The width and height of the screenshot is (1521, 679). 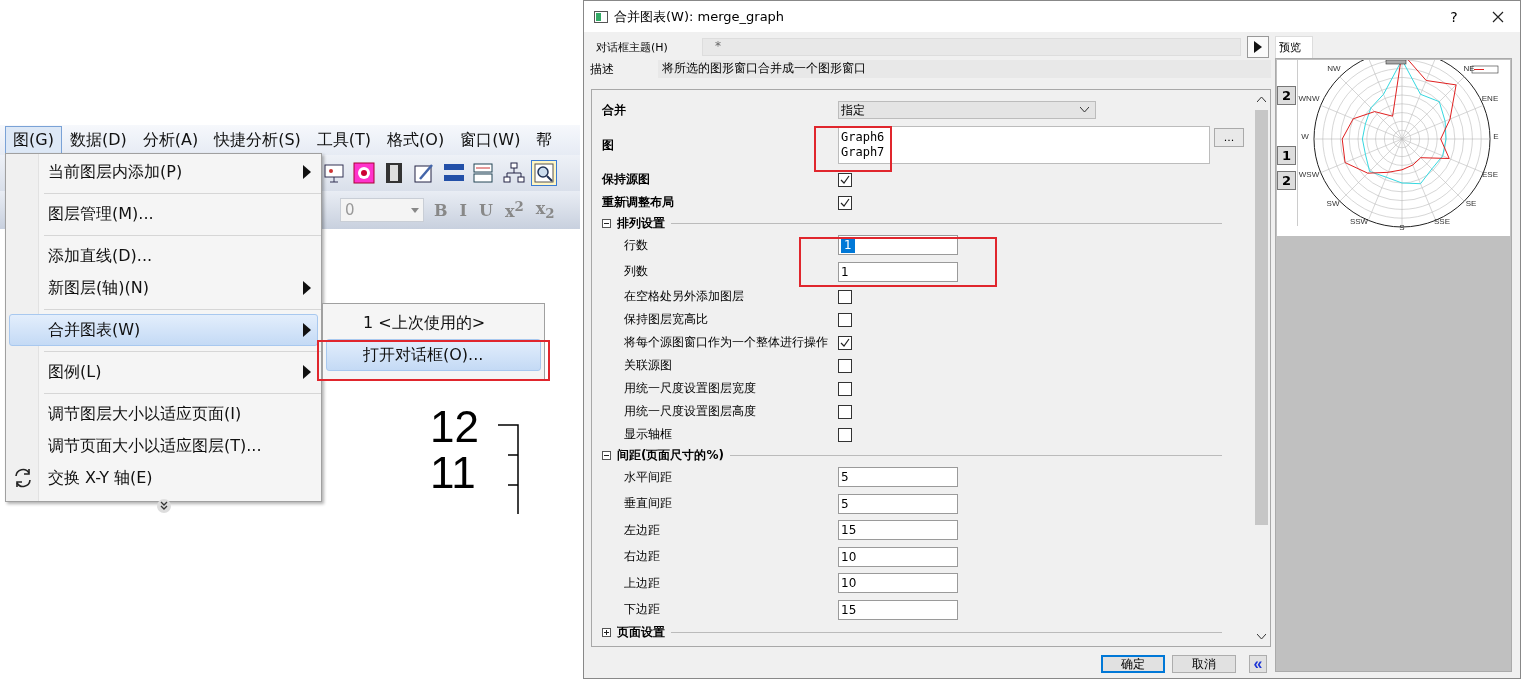 What do you see at coordinates (1305, 136) in the screenshot?
I see `direction-label: W` at bounding box center [1305, 136].